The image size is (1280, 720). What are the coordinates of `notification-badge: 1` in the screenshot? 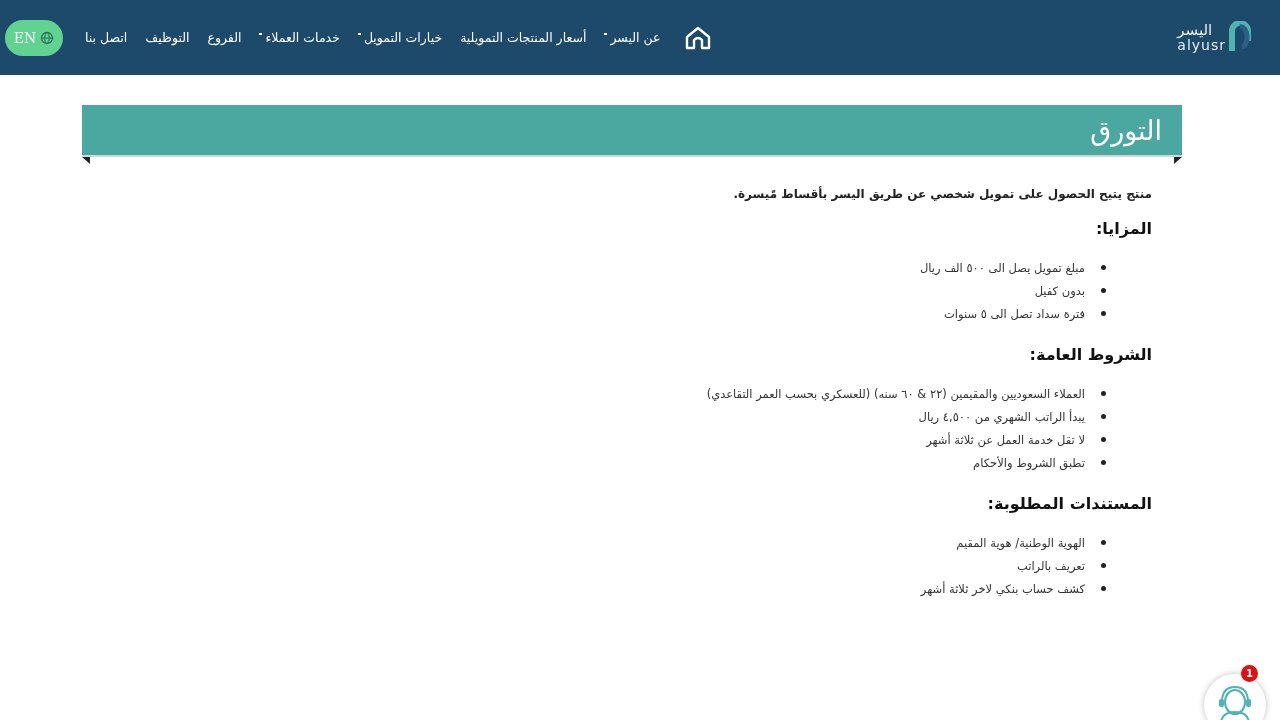 It's located at (1249, 673).